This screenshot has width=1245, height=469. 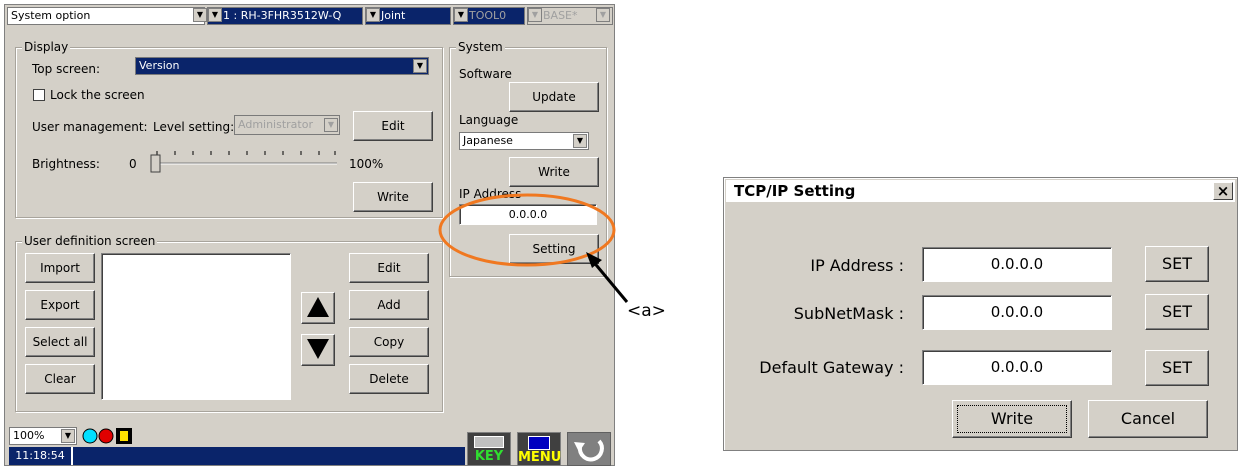 I want to click on display-group-title: Display, so click(x=46, y=47).